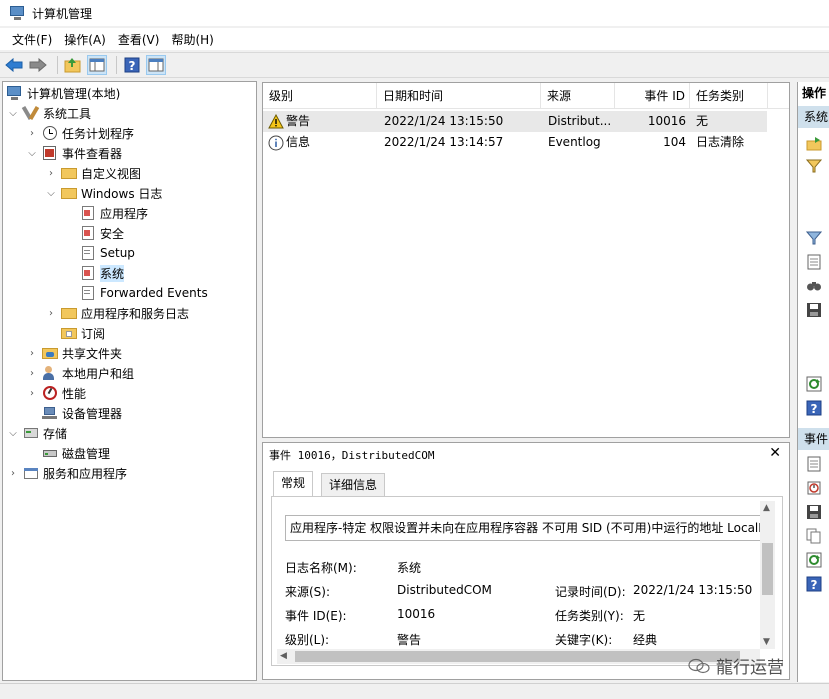  I want to click on tree-item-shared-folders: › 共享文件夹, so click(74, 353).